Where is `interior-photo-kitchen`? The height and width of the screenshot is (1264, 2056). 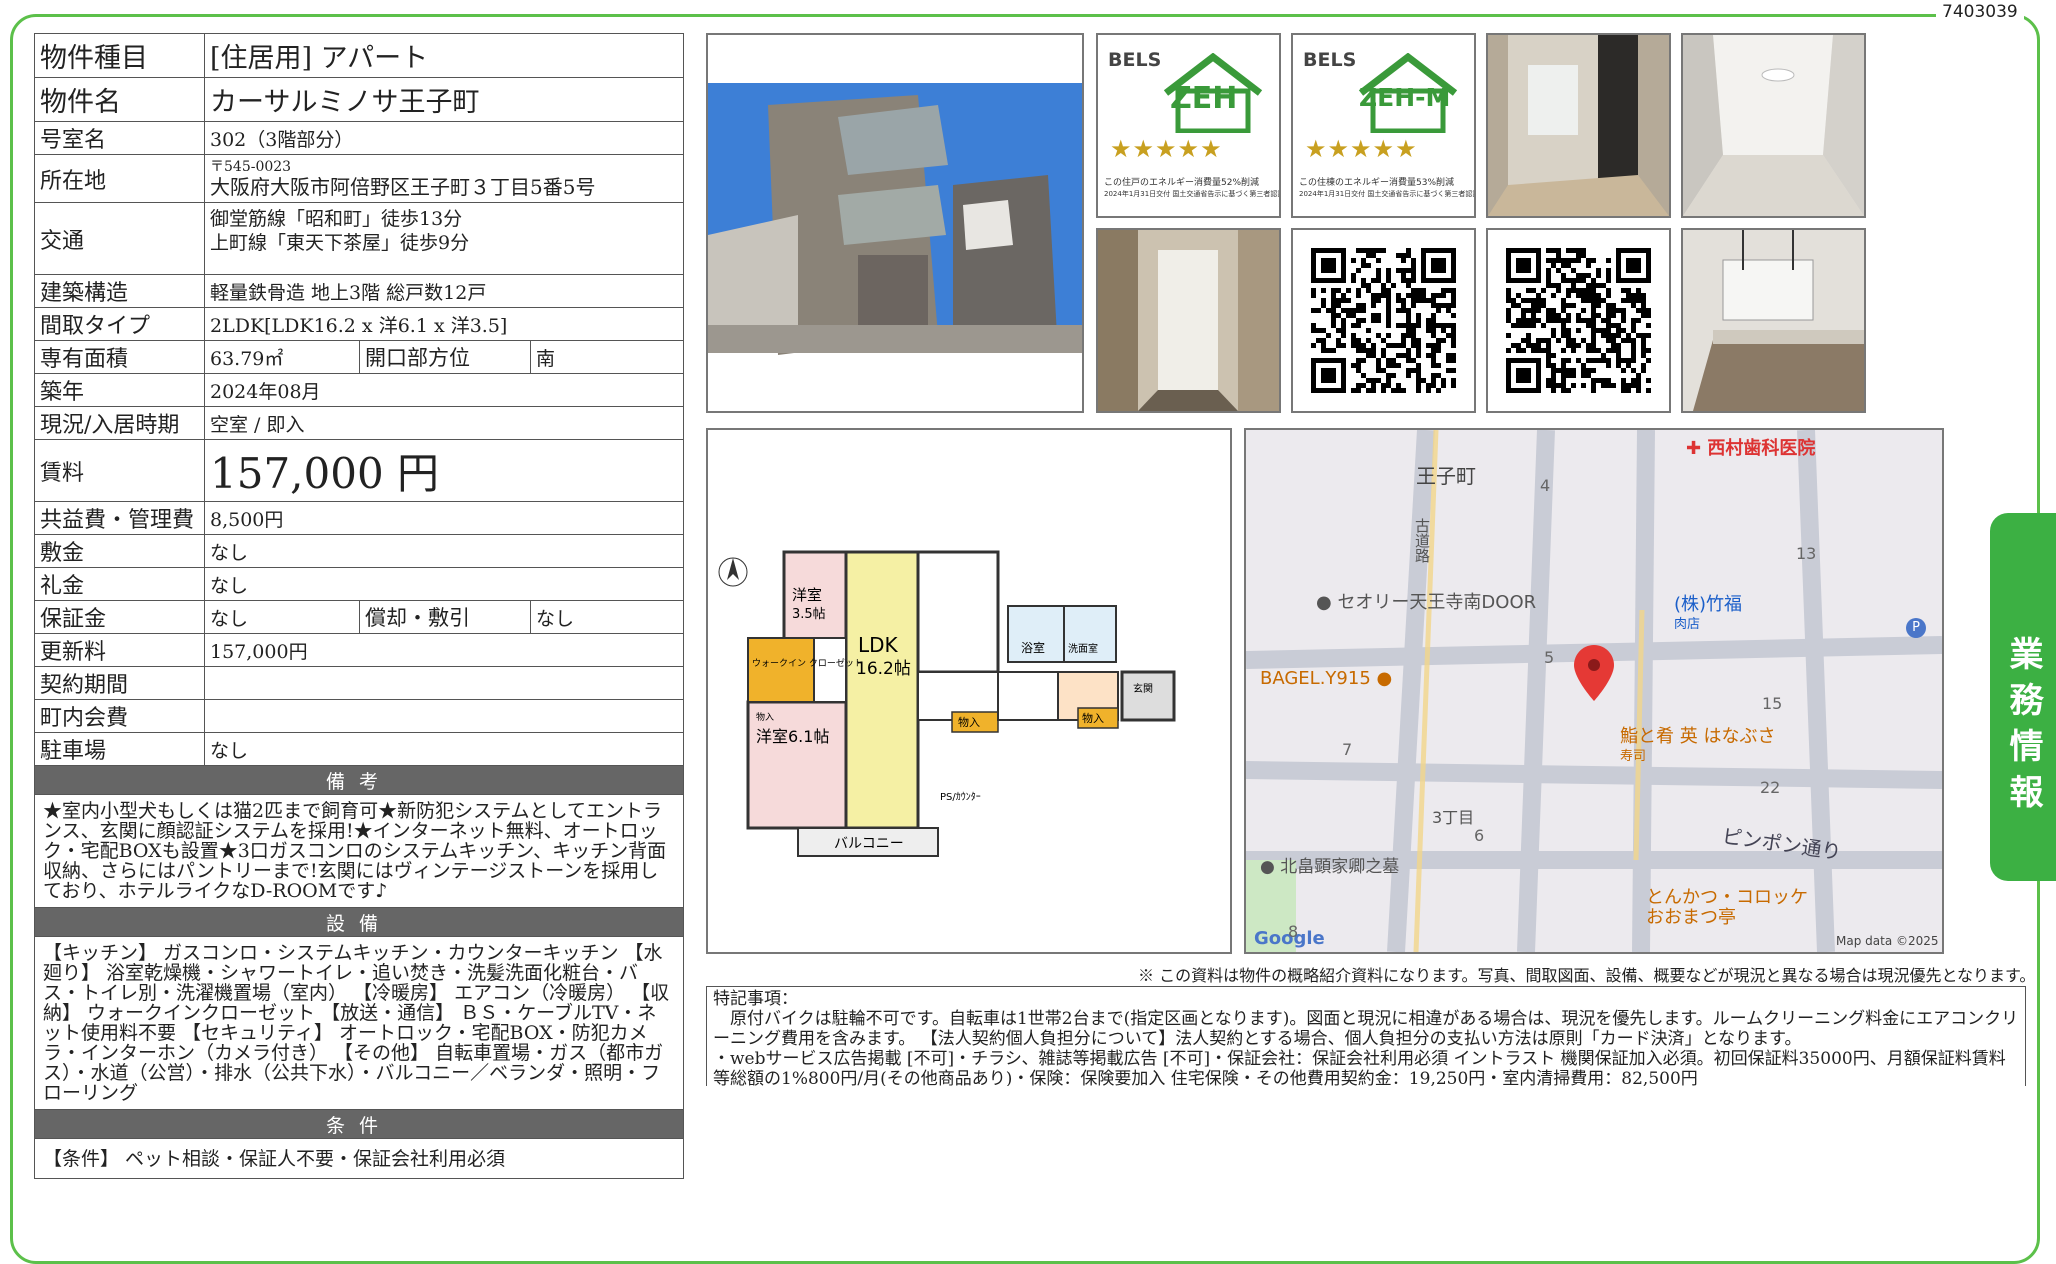
interior-photo-kitchen is located at coordinates (1773, 320).